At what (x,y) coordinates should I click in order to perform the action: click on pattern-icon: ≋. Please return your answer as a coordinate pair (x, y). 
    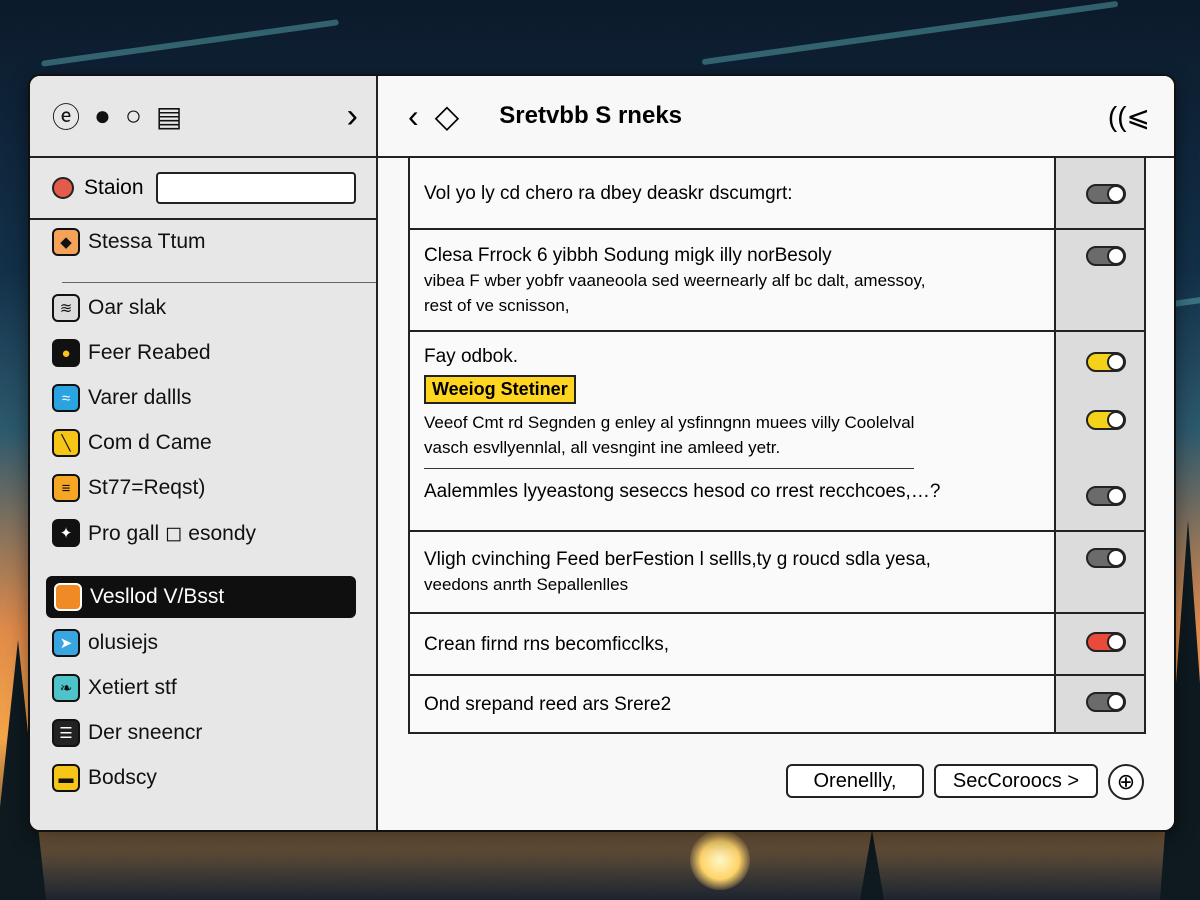
    Looking at the image, I should click on (66, 308).